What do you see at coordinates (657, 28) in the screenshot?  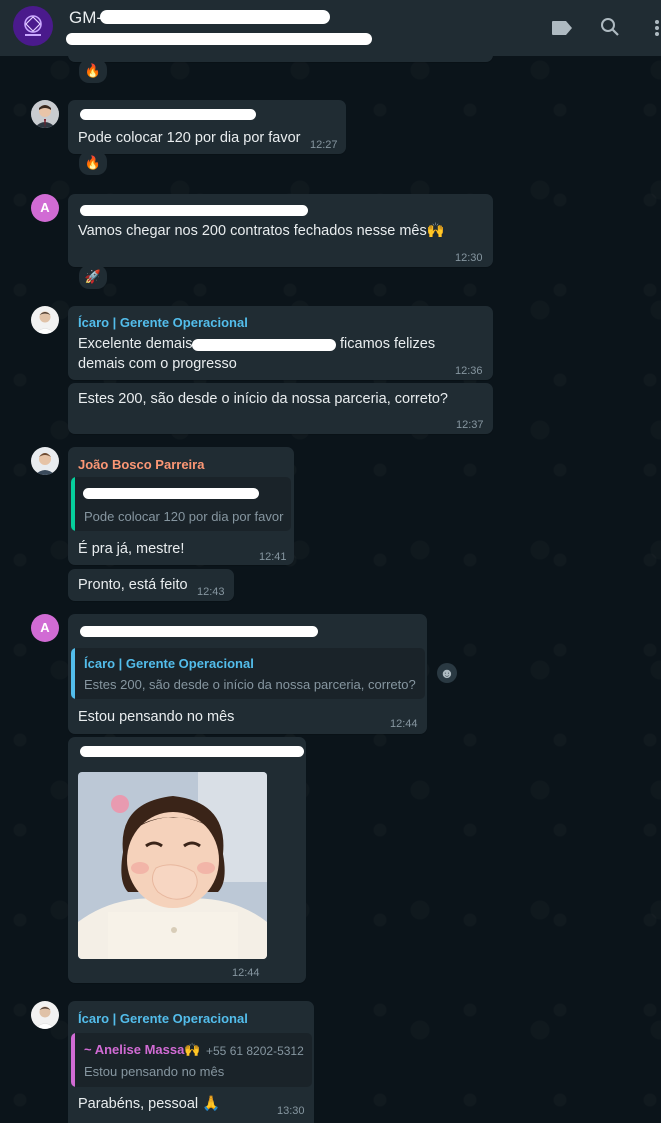 I see `menu-dots-icon` at bounding box center [657, 28].